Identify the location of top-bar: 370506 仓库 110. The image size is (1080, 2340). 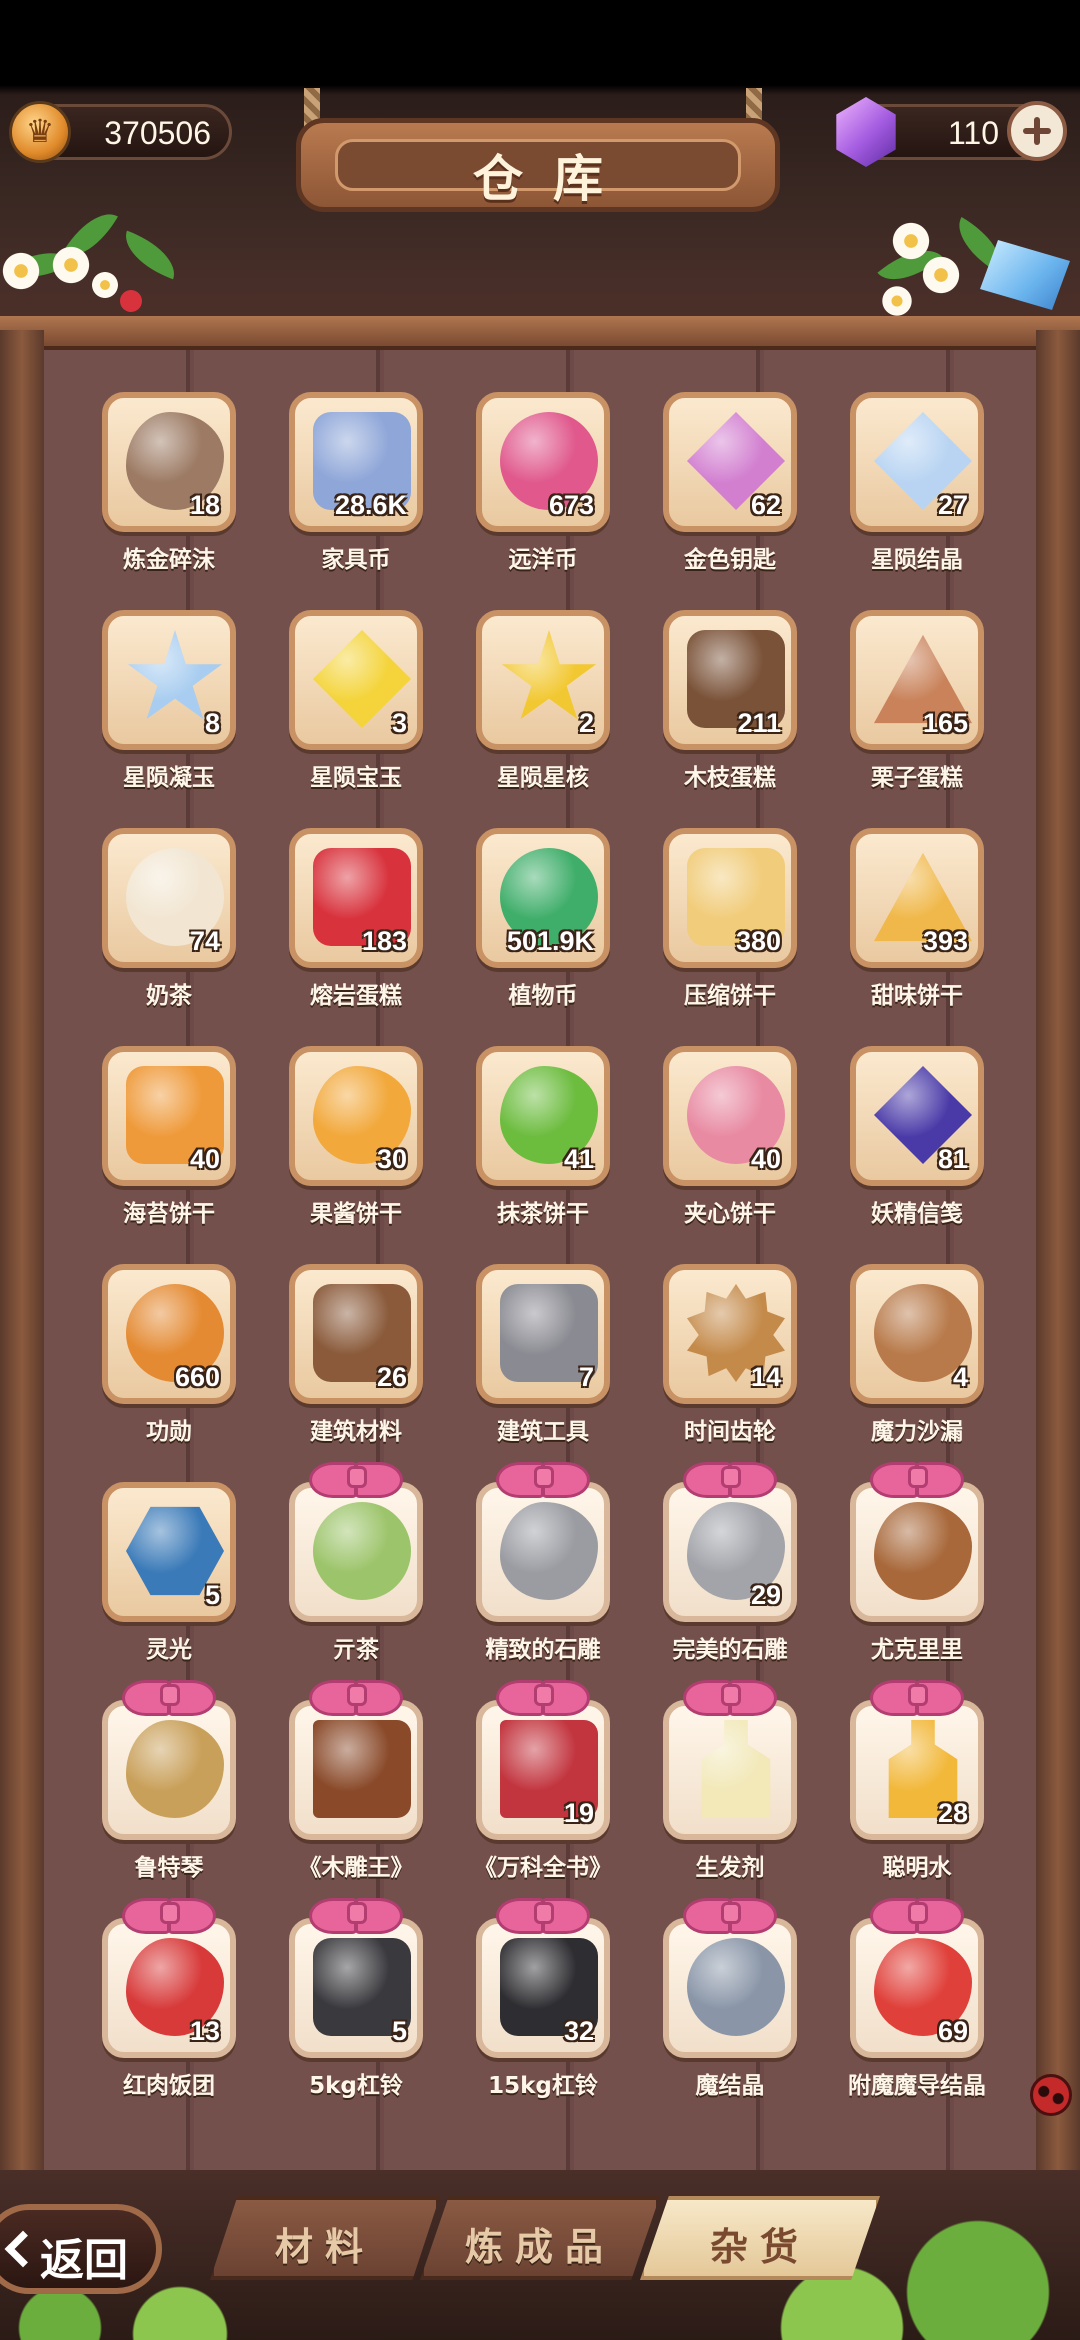
(540, 160).